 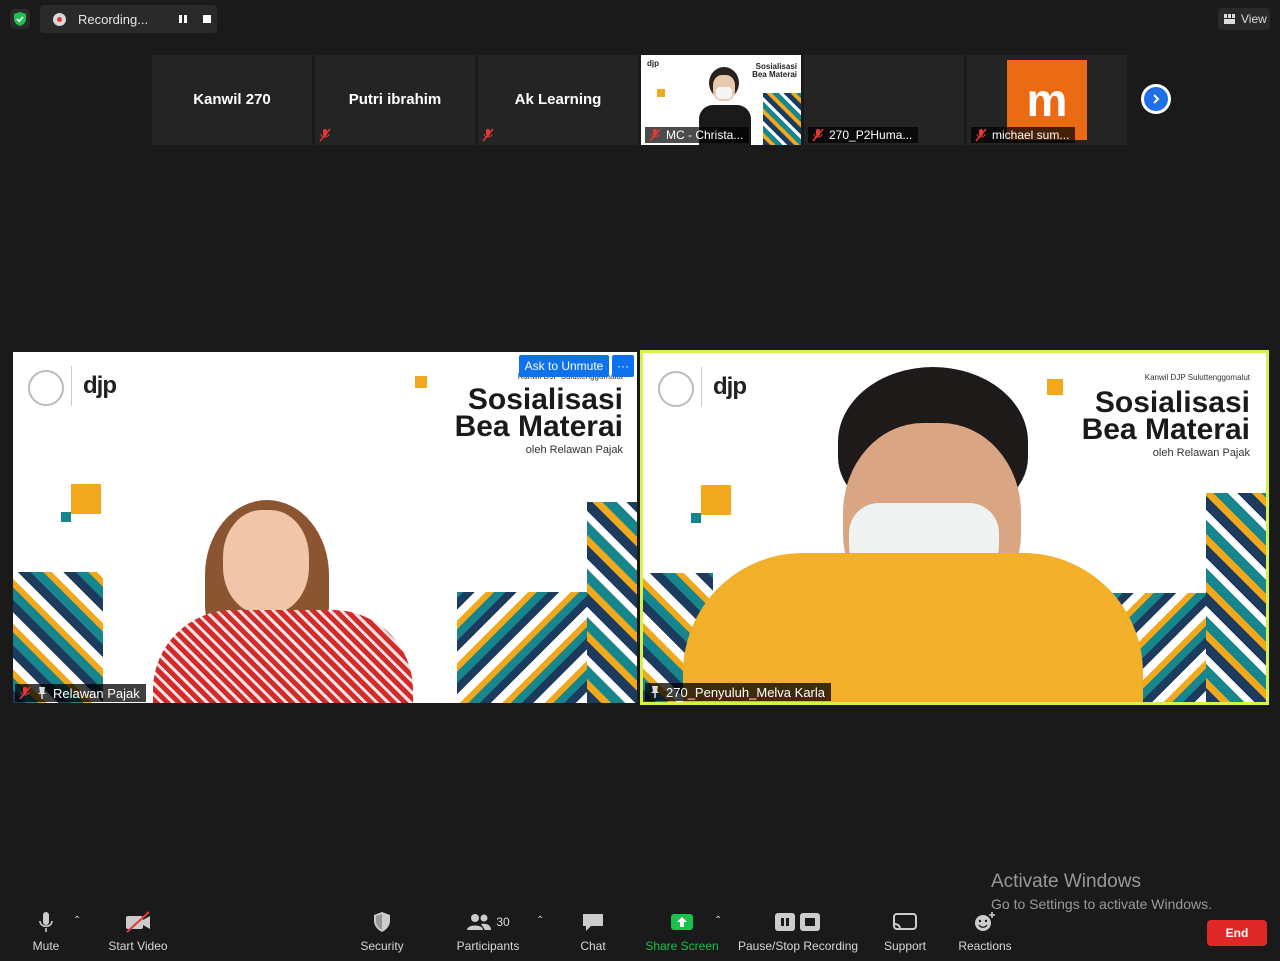 I want to click on share-screen-icon, so click(x=682, y=922).